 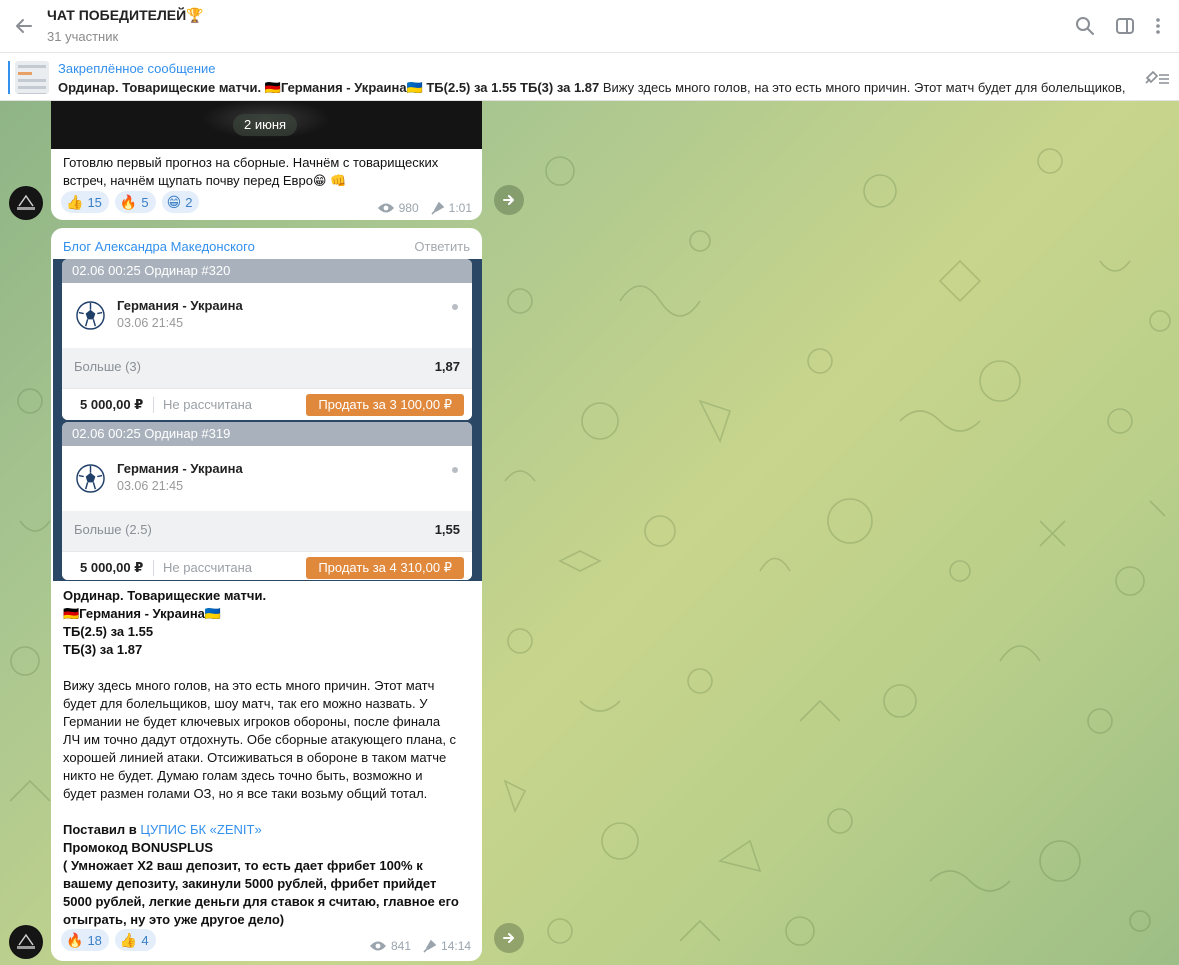 What do you see at coordinates (447, 529) in the screenshot?
I see `slip-odds: 1,55` at bounding box center [447, 529].